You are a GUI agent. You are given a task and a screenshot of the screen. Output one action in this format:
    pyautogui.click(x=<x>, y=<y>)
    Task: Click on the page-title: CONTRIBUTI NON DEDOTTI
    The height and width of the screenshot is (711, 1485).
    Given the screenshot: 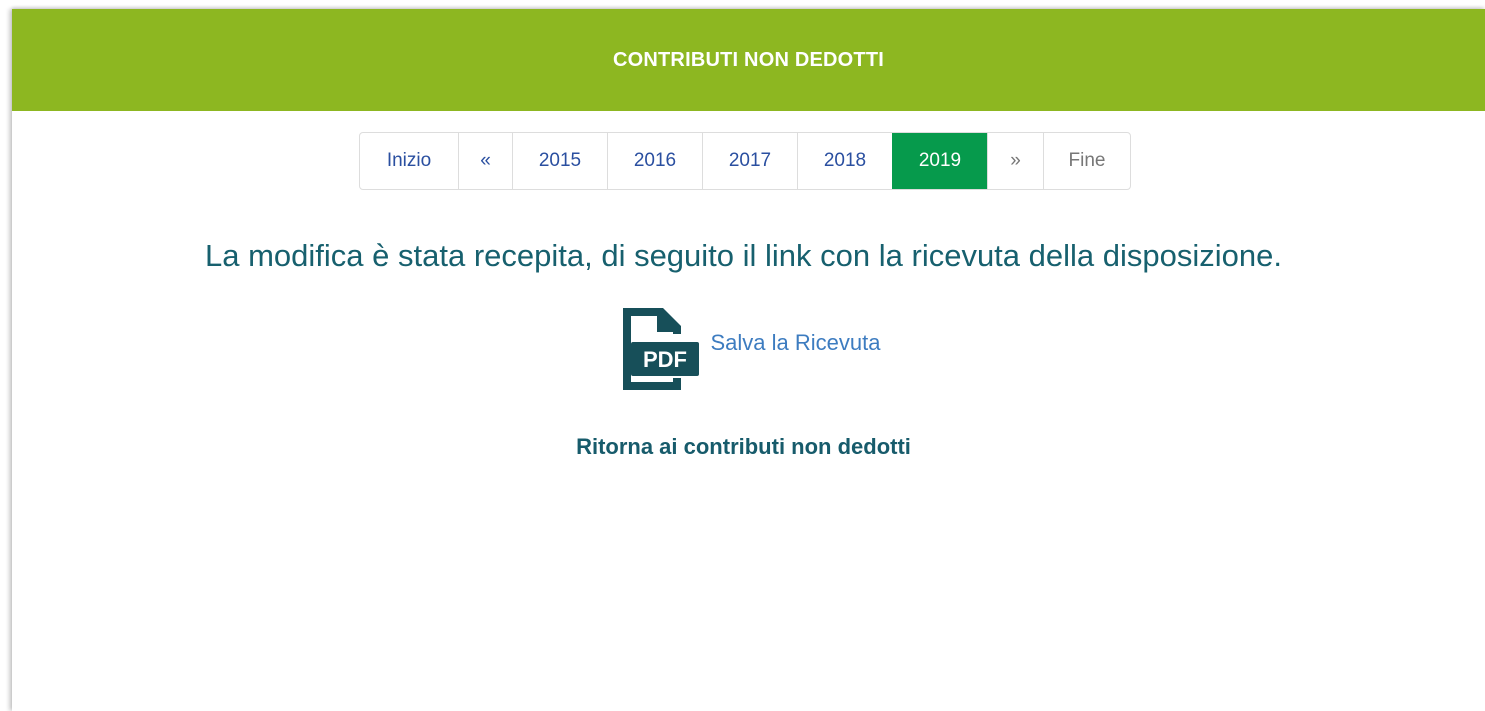 What is the action you would take?
    pyautogui.click(x=748, y=59)
    